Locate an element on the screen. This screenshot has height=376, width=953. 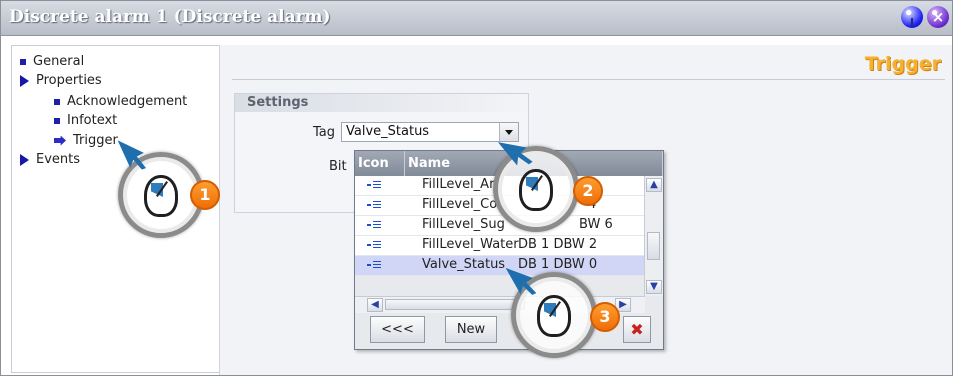
bit-label: Bit is located at coordinates (338, 166).